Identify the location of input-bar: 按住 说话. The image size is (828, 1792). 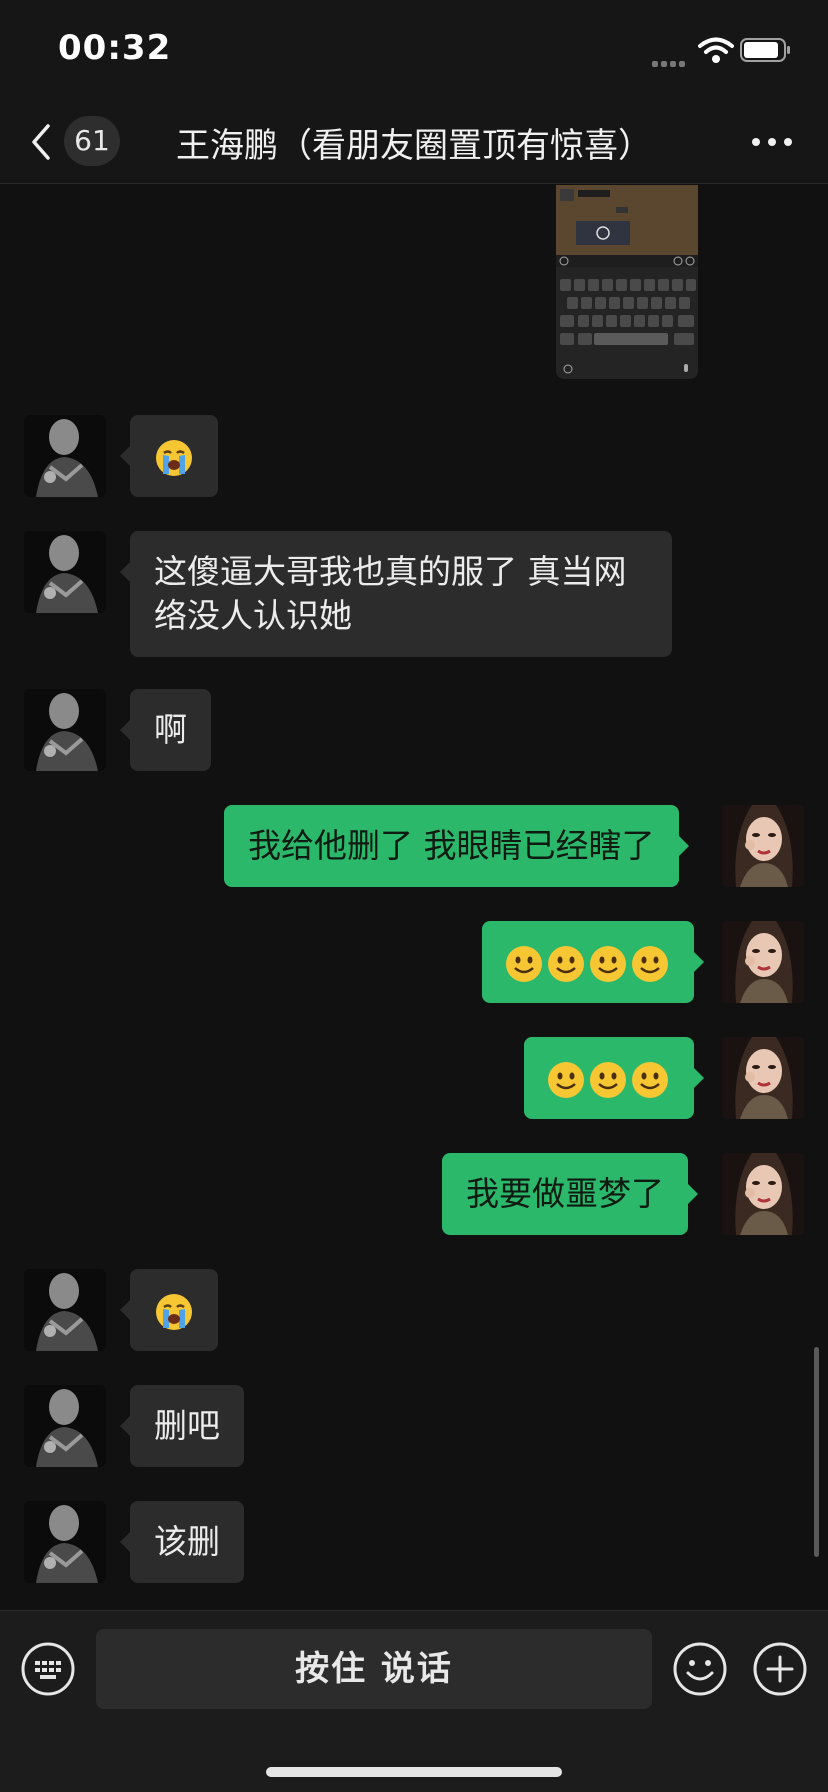
(414, 1701).